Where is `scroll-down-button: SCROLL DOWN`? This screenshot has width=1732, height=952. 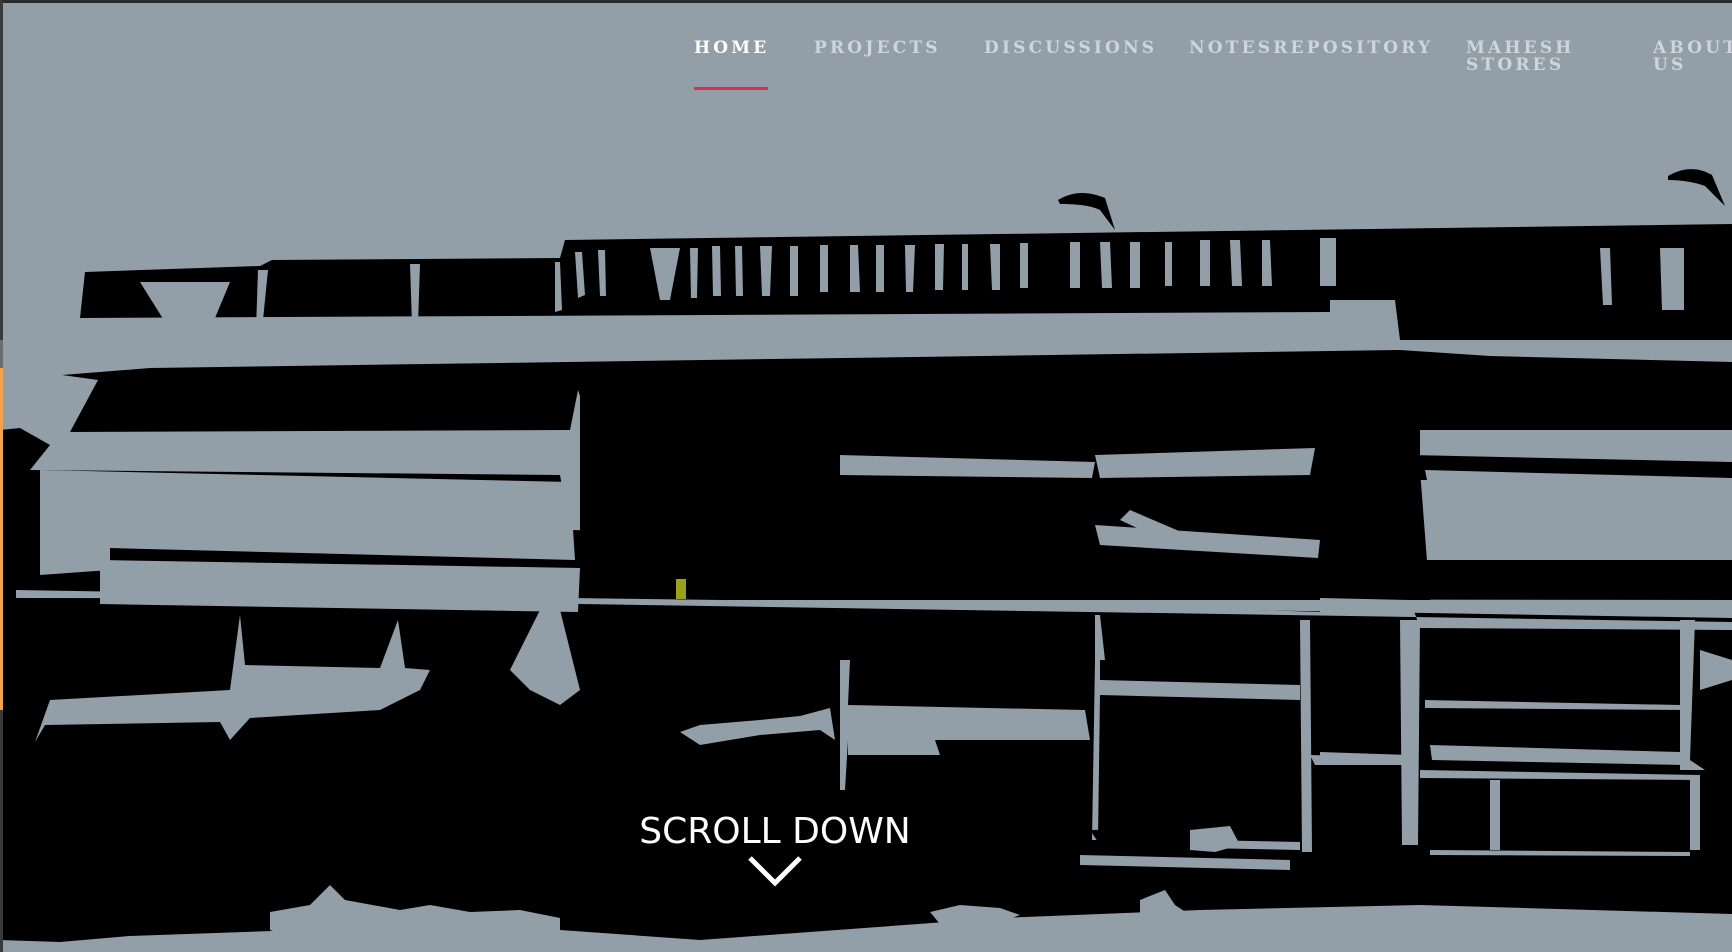
scroll-down-button: SCROLL DOWN is located at coordinates (775, 850).